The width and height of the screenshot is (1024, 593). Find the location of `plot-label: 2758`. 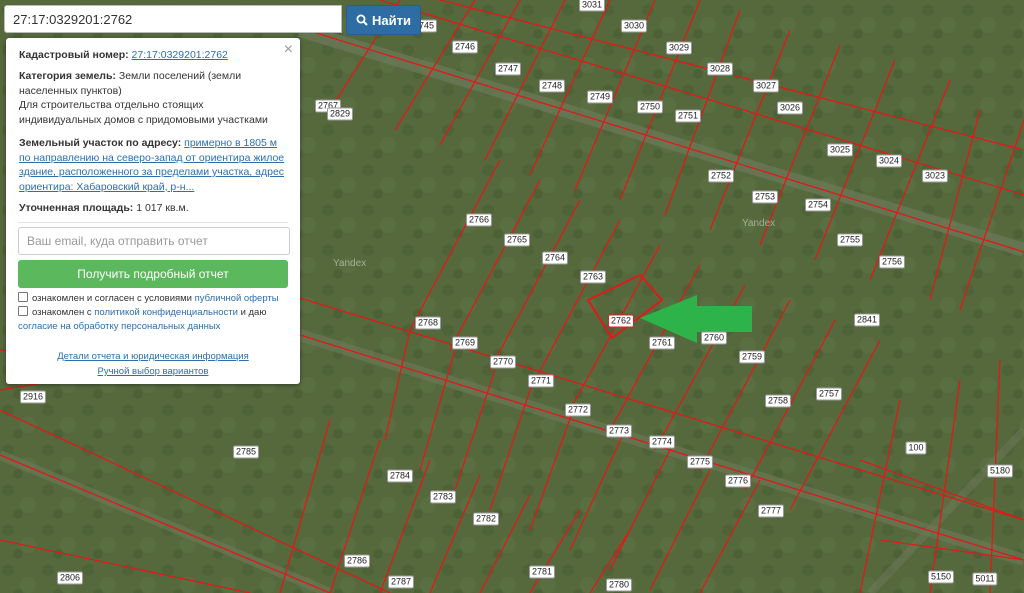

plot-label: 2758 is located at coordinates (778, 401).